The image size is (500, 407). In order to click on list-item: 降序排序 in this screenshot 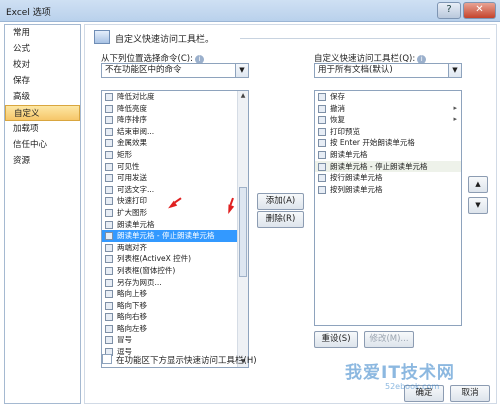, I will do `click(175, 120)`.